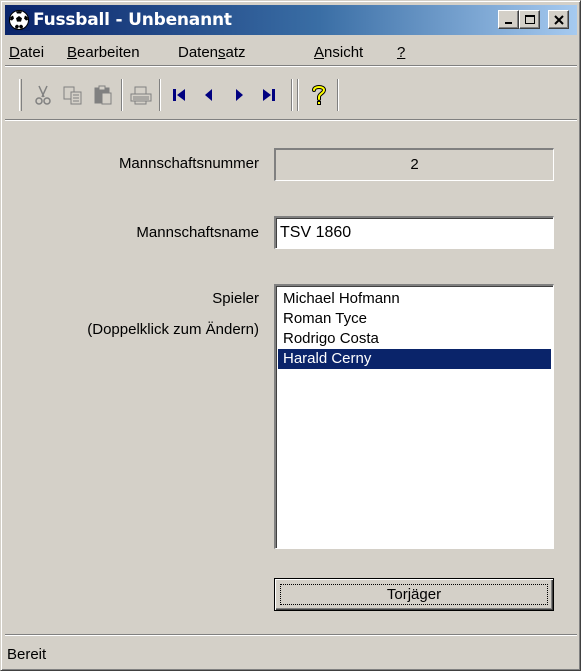  I want to click on menu-datensatz: Datensatz, so click(212, 52).